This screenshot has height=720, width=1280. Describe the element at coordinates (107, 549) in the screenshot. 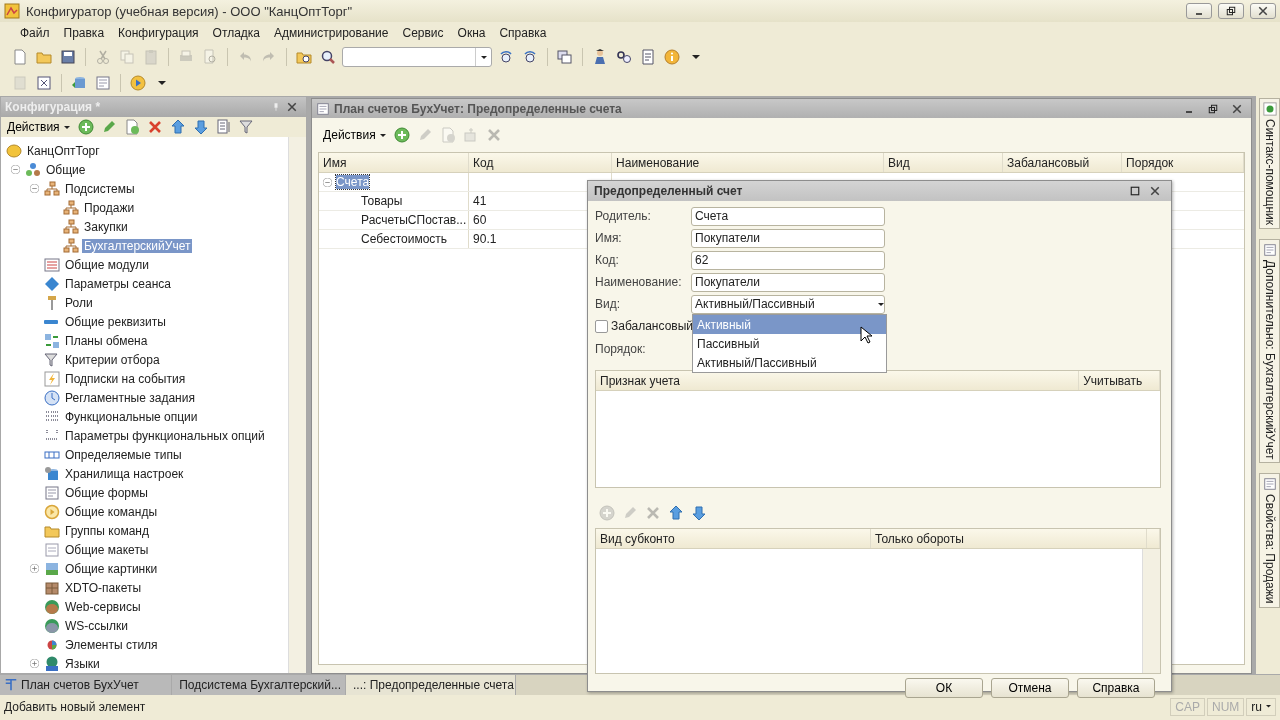

I see `tree-item: Общие макеты` at that location.